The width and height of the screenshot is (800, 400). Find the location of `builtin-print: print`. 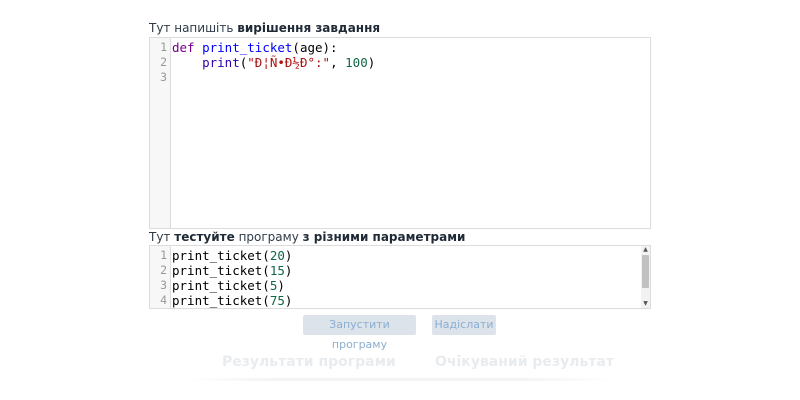

builtin-print: print is located at coordinates (221, 62).